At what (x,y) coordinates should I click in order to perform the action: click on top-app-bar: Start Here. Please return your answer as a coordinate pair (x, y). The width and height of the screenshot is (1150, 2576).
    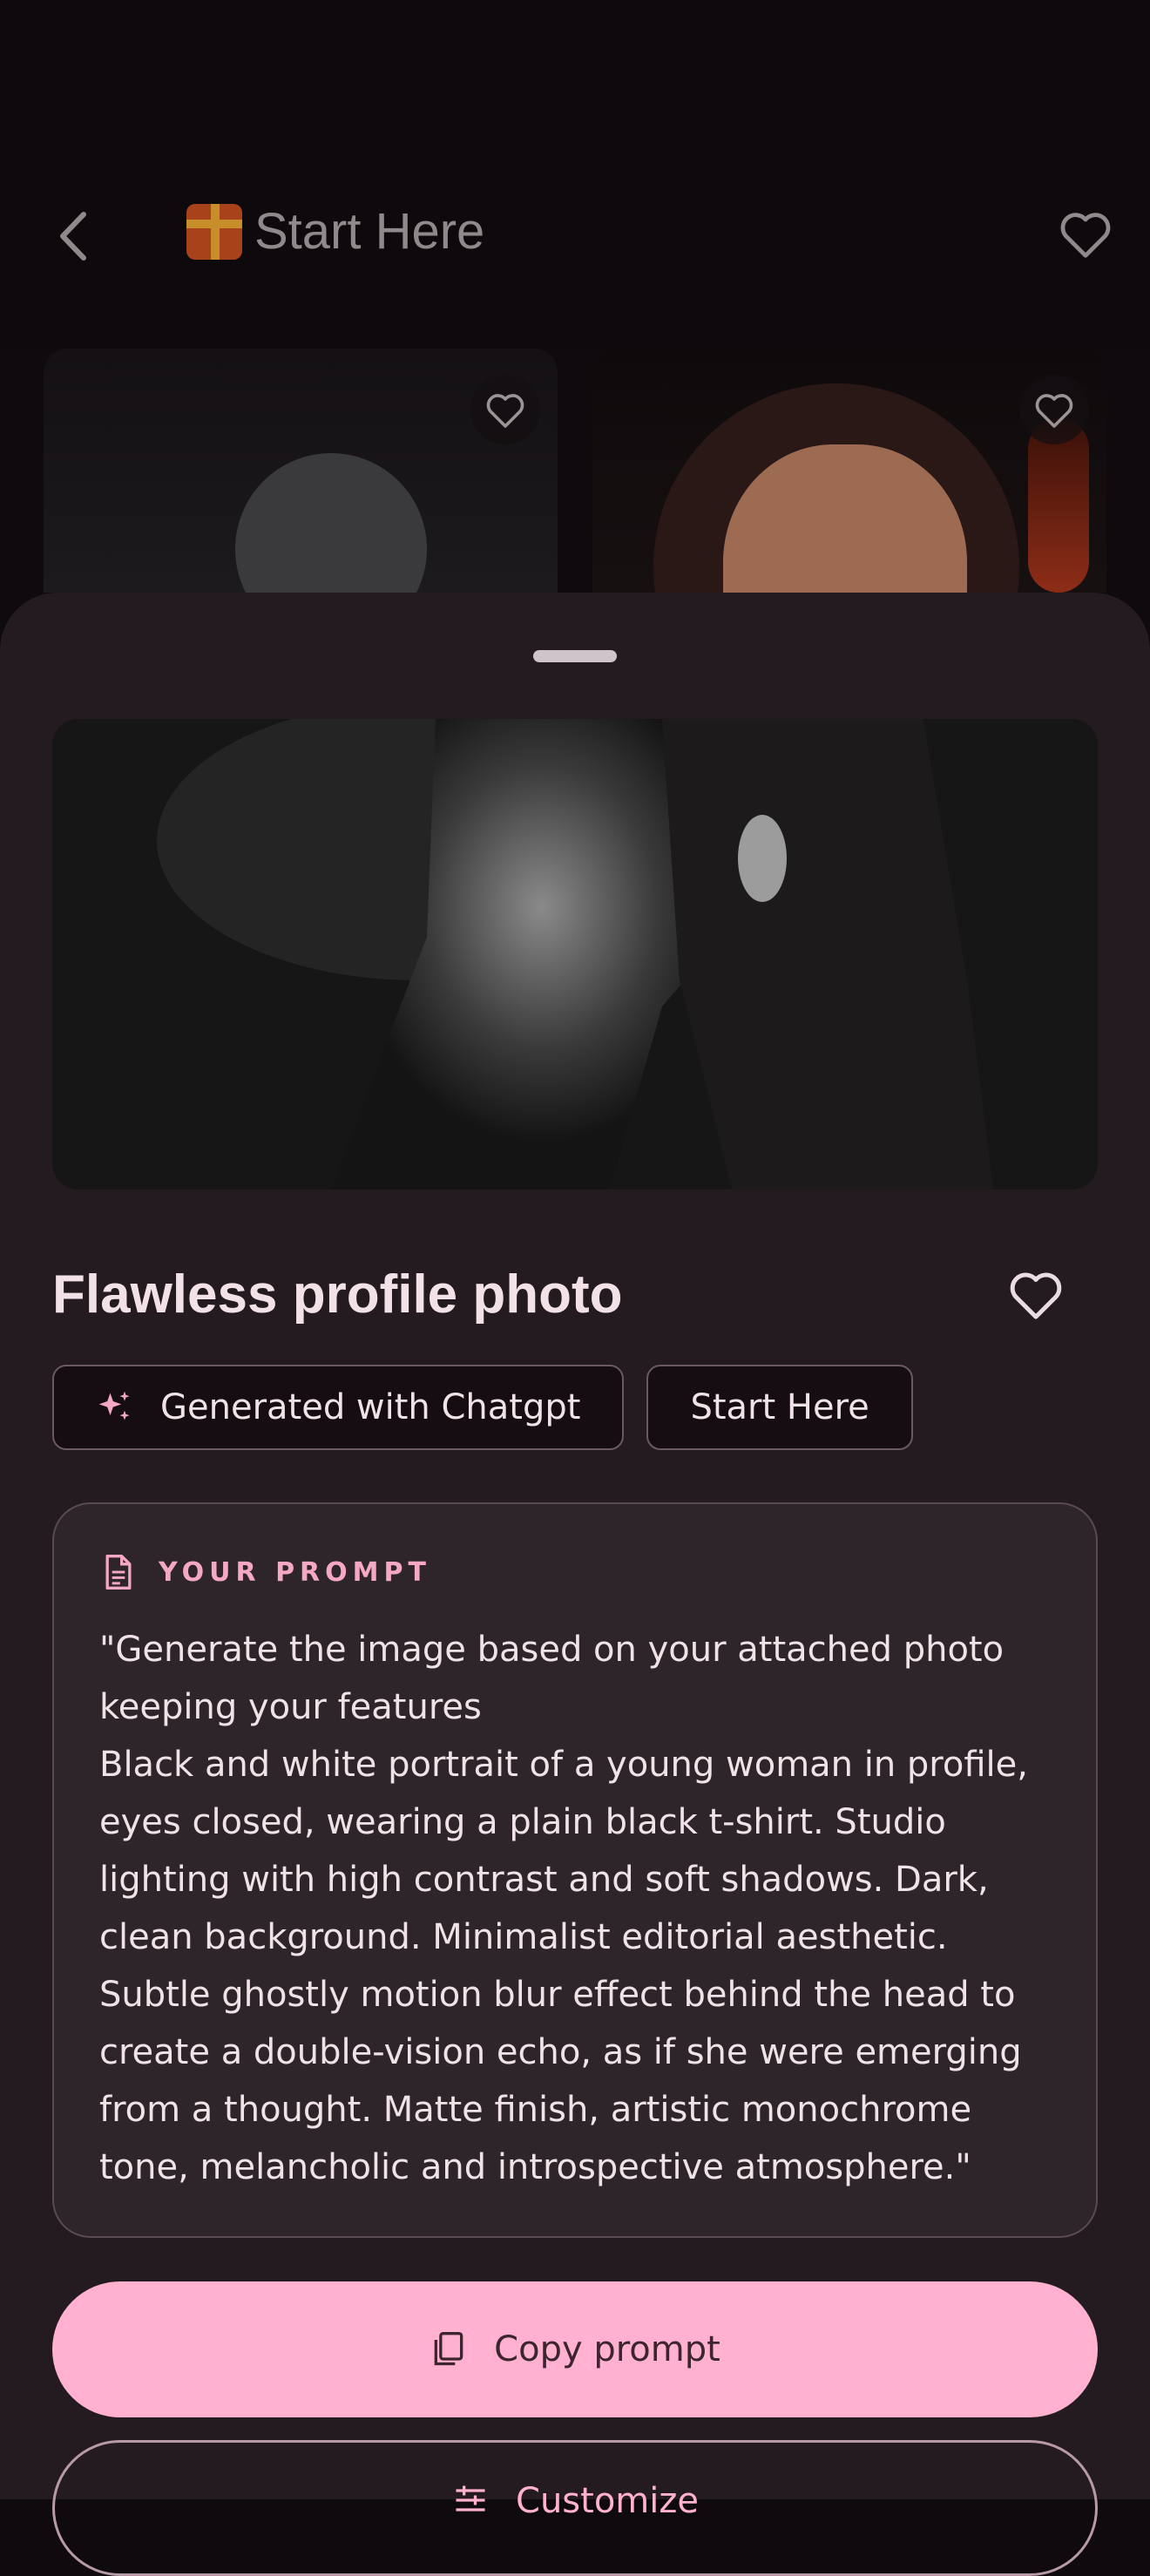
    Looking at the image, I should click on (575, 175).